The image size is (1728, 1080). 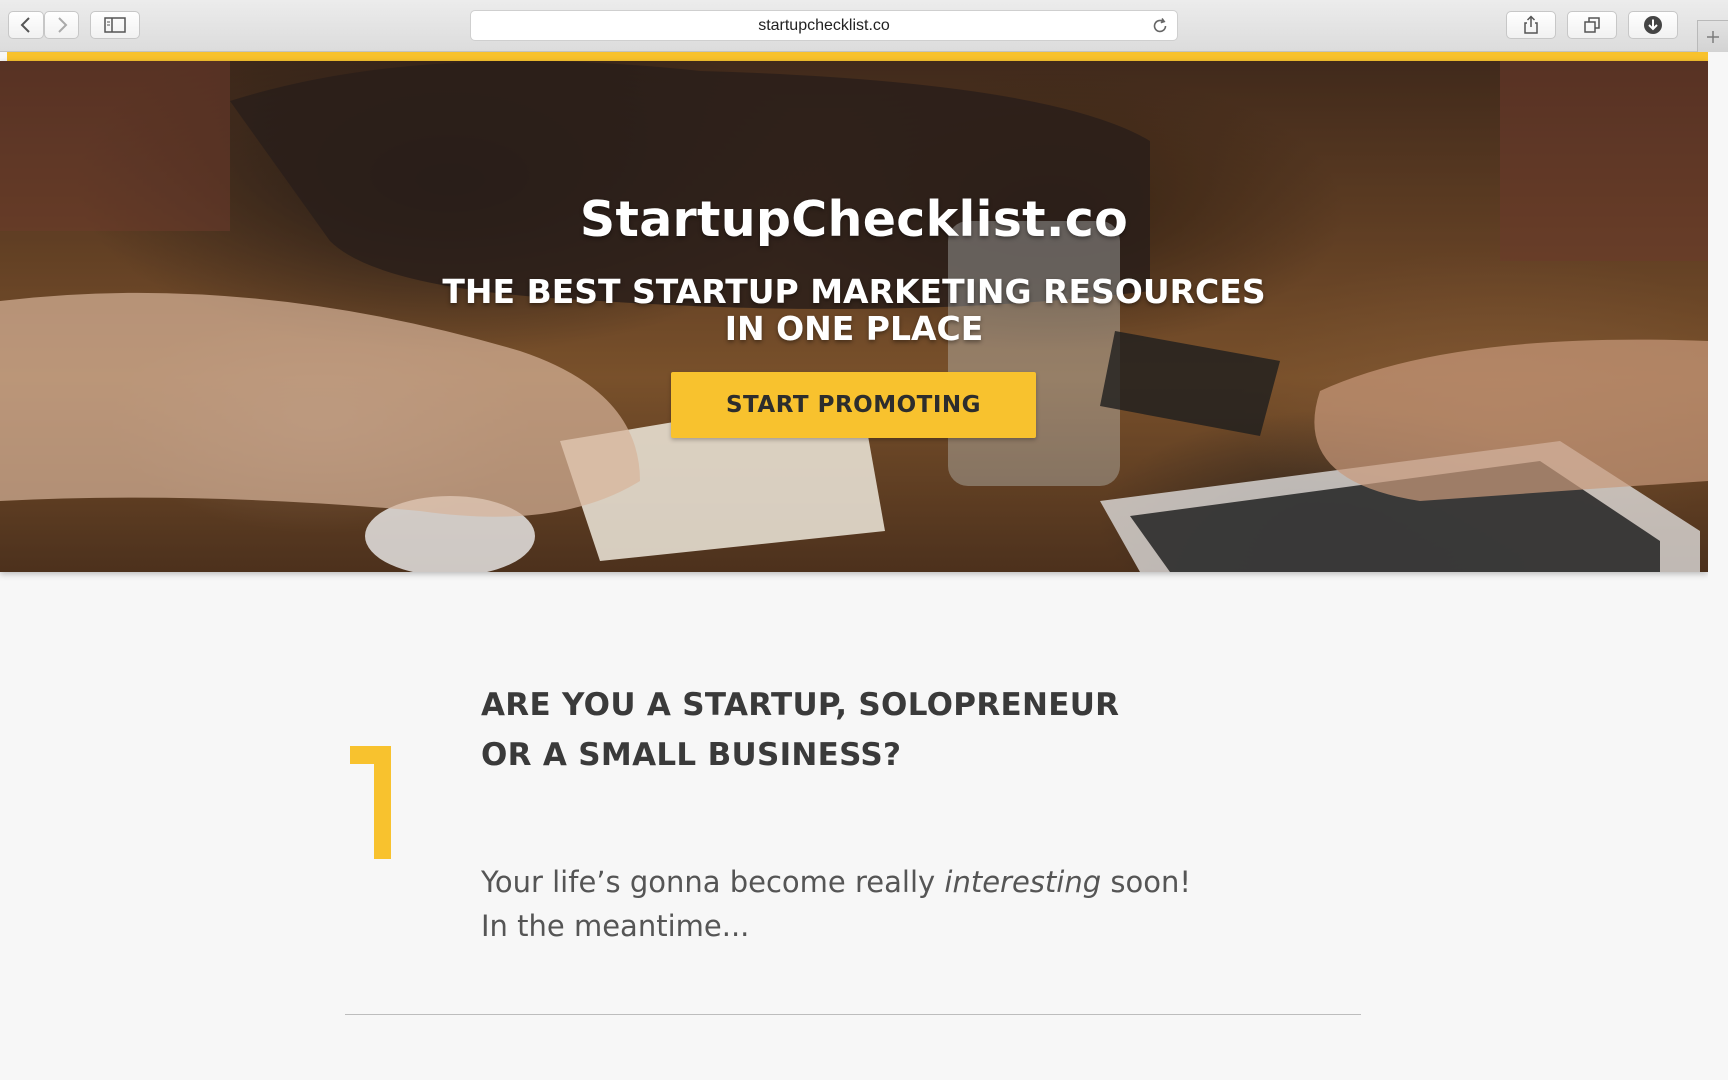 What do you see at coordinates (1718, 566) in the screenshot?
I see `scrollbar-gutter` at bounding box center [1718, 566].